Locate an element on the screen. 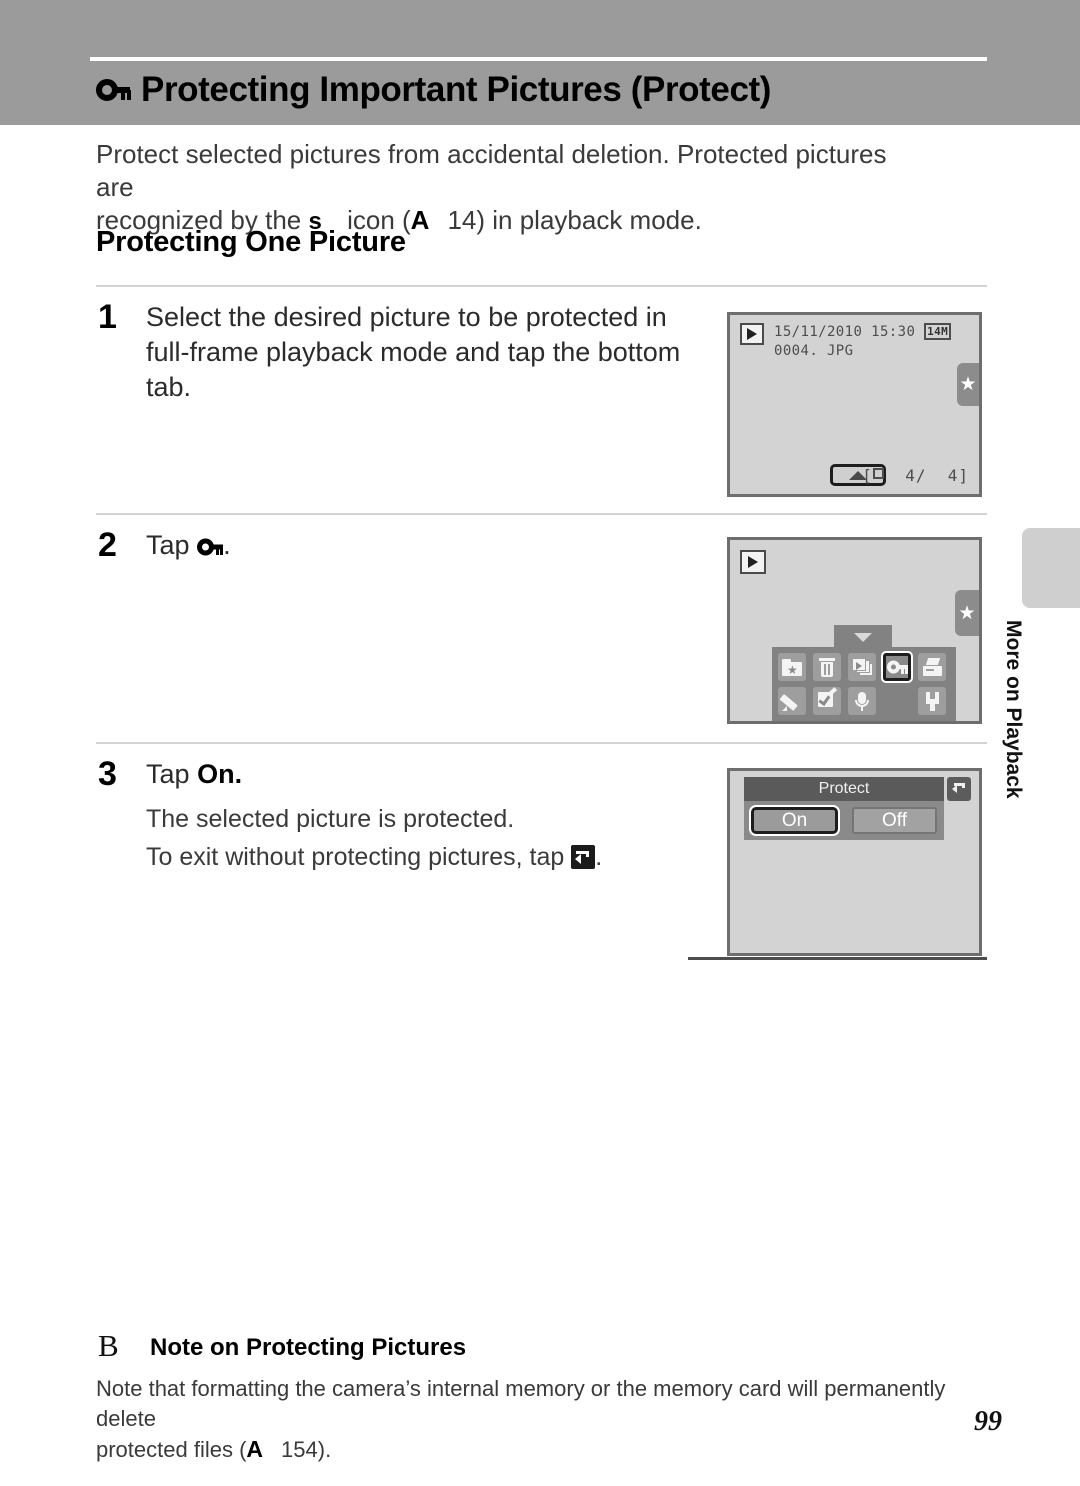 The height and width of the screenshot is (1486, 1080). step-2-text-pre: Tap is located at coordinates (168, 545).